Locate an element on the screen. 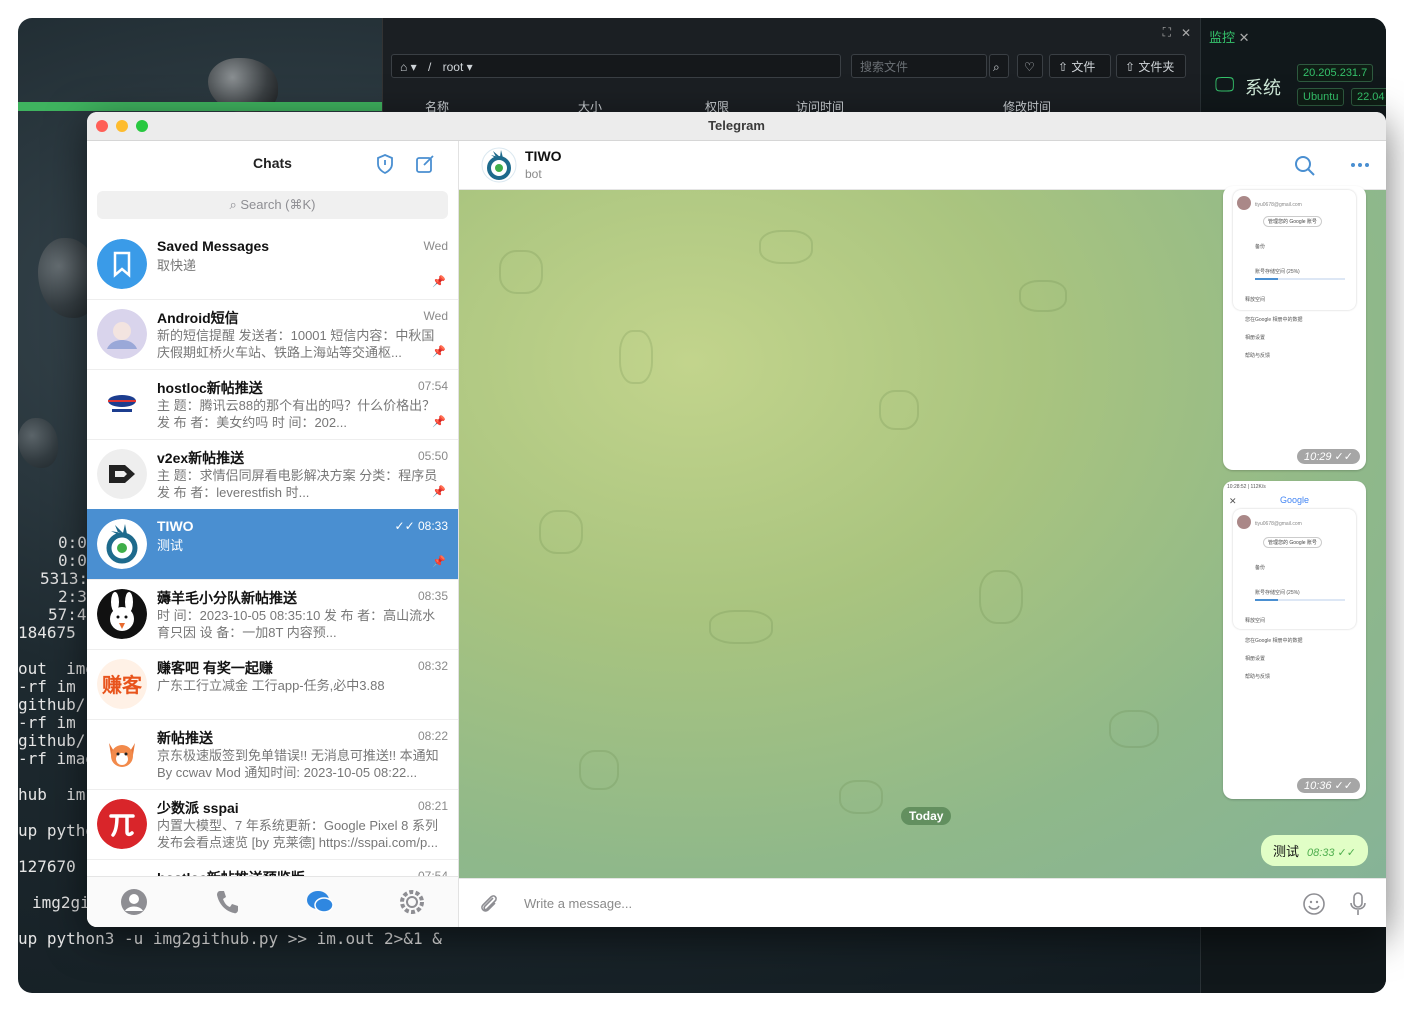  path-segment: root is located at coordinates (453, 67).